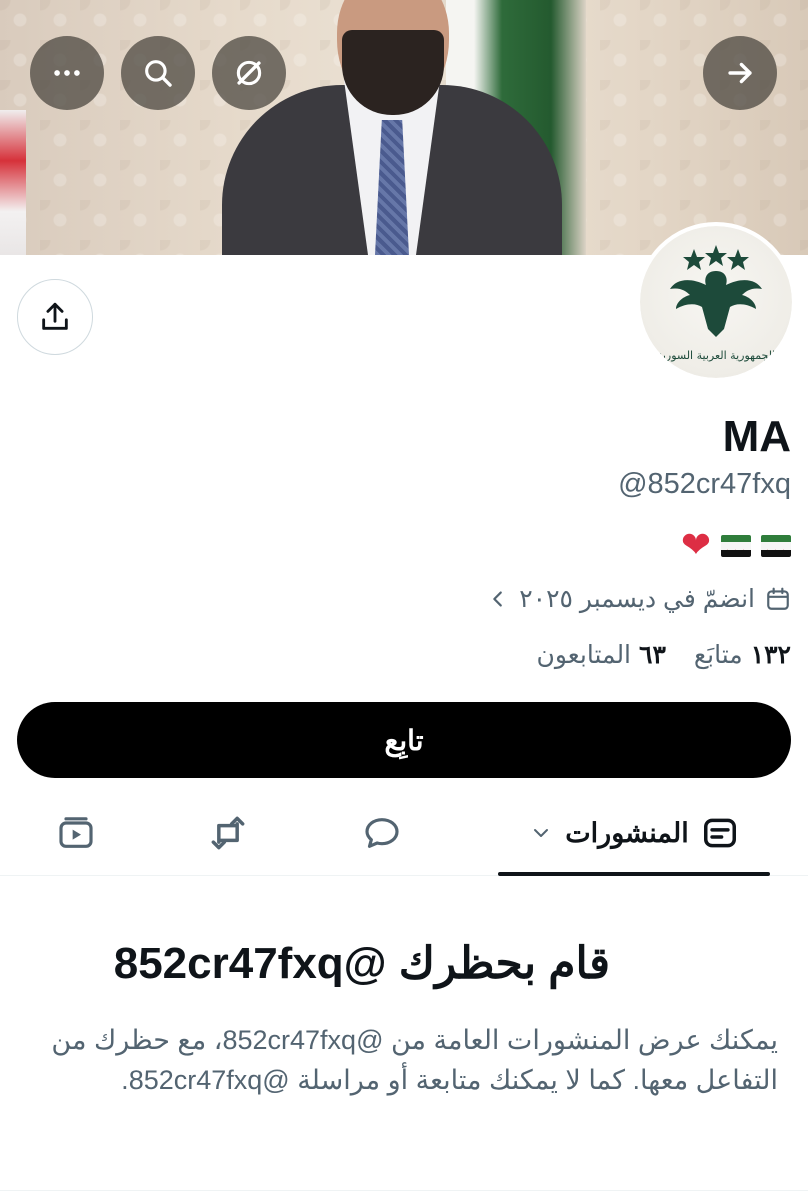  What do you see at coordinates (652, 655) in the screenshot?
I see `followers-count: ٦٣` at bounding box center [652, 655].